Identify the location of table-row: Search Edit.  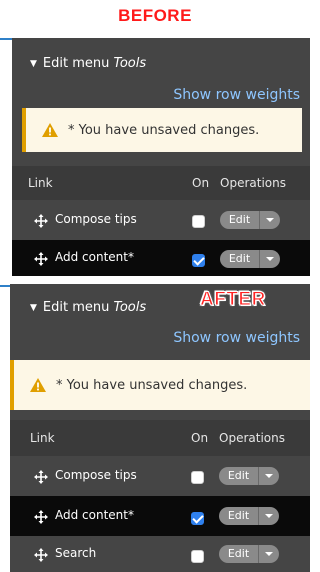
(160, 554).